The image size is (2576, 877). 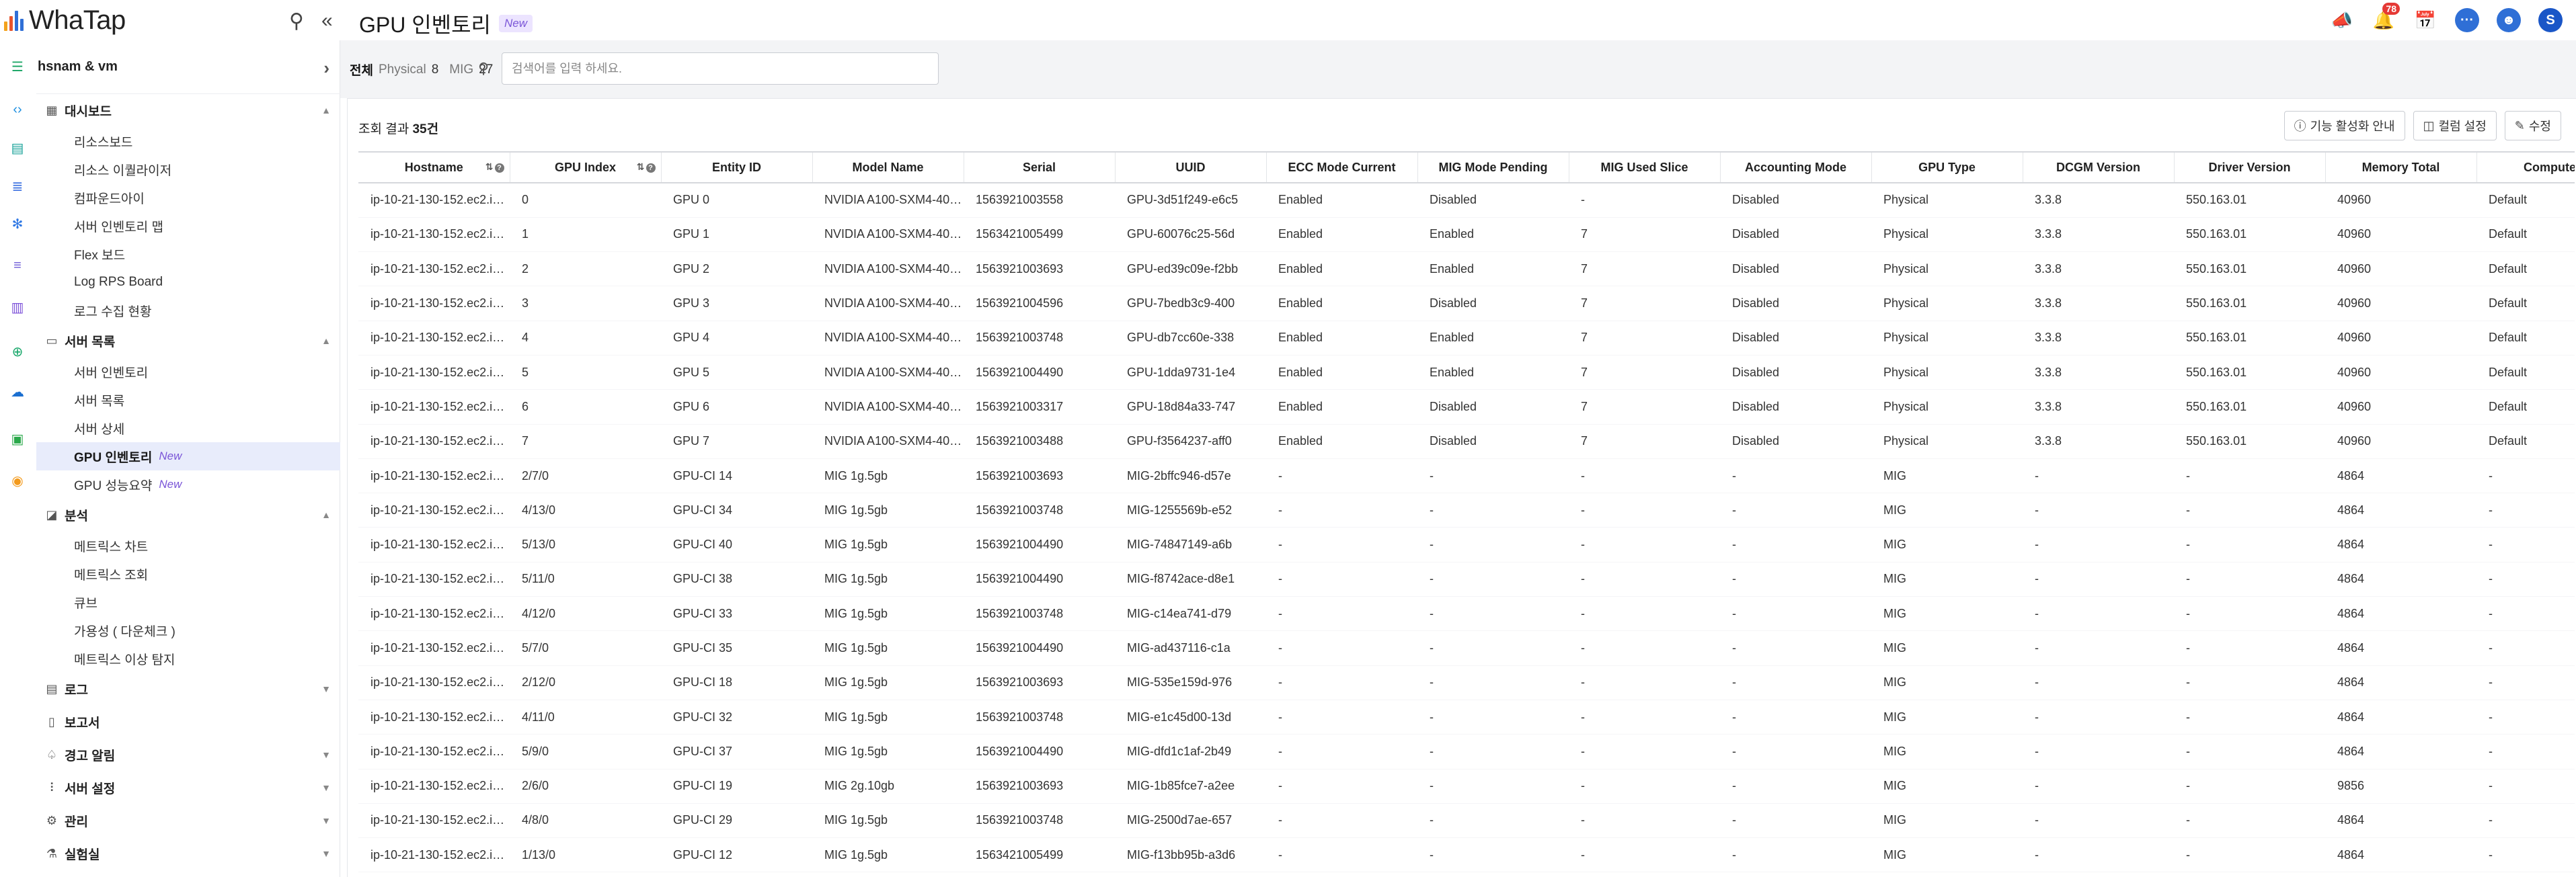 I want to click on column-header: ECC Mode Current, so click(x=1342, y=167).